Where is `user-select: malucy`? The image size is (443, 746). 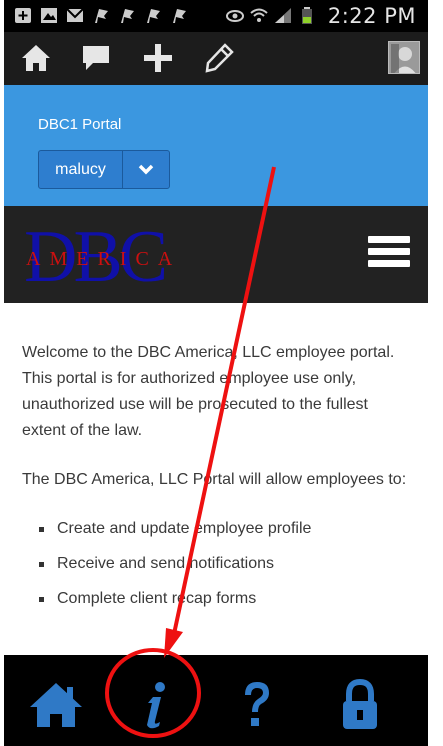
user-select: malucy is located at coordinates (104, 169).